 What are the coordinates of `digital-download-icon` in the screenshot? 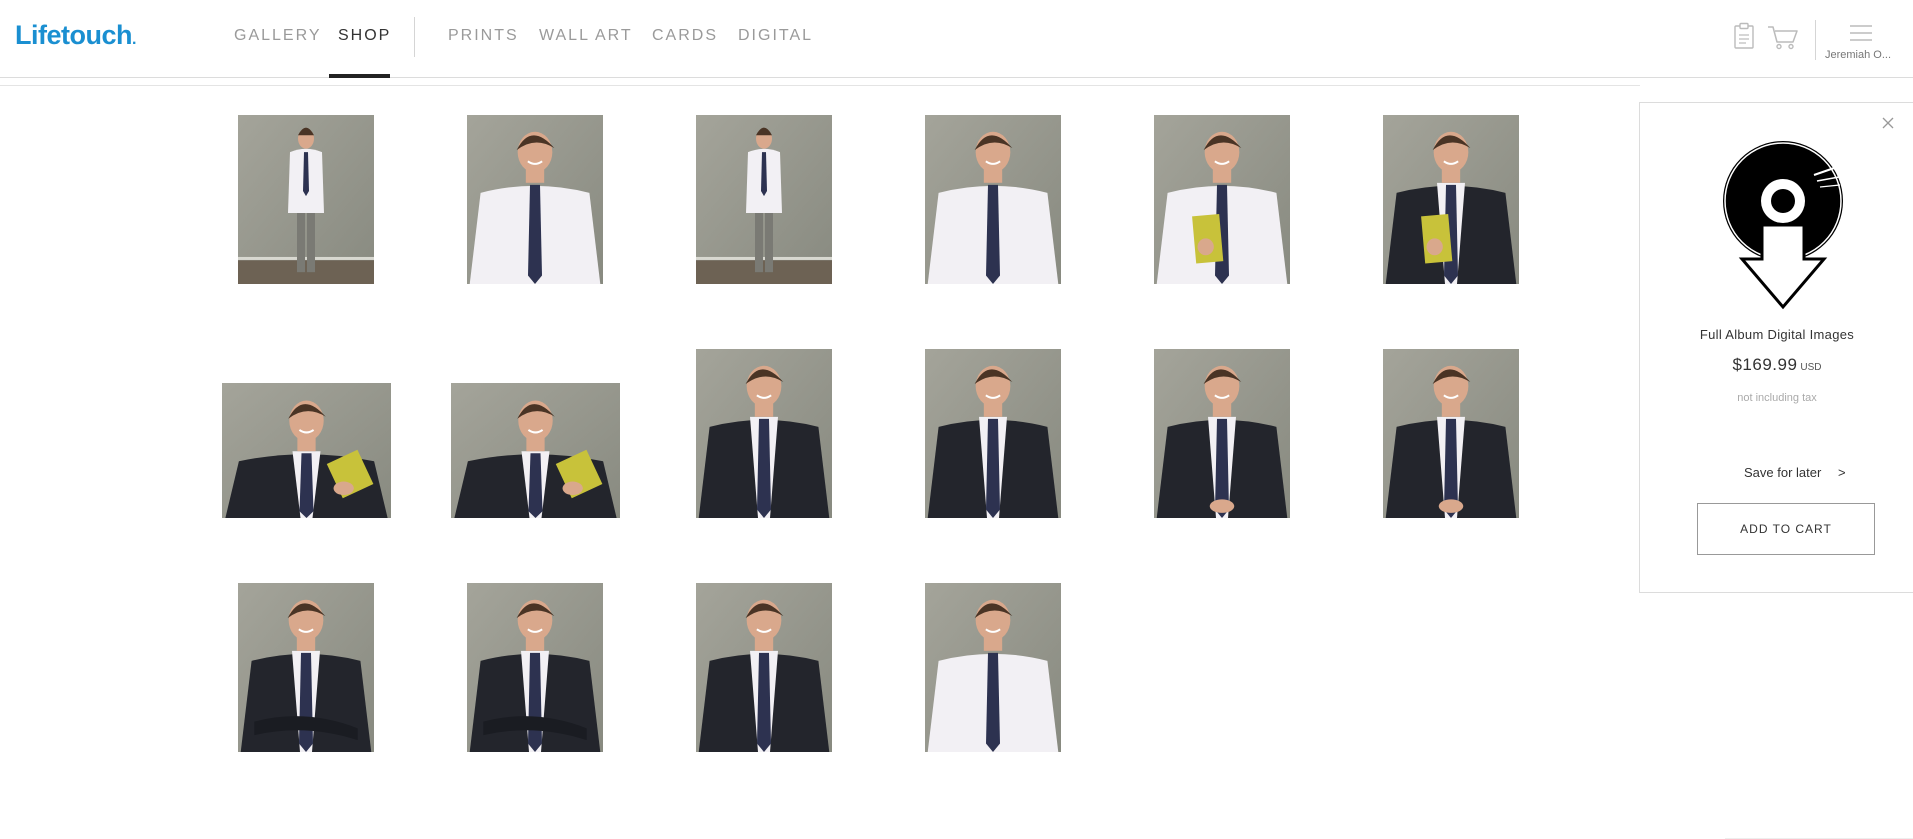 It's located at (1783, 225).